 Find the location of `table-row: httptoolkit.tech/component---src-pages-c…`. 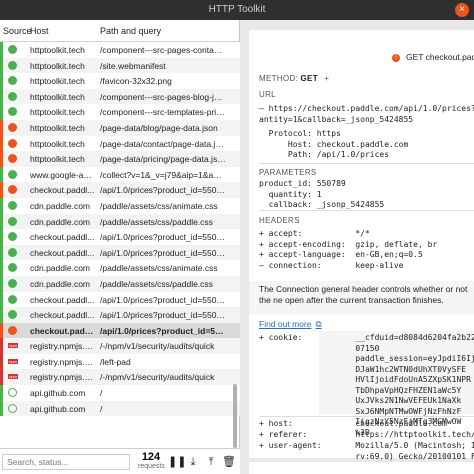

table-row: httptoolkit.tech/component---src-pages-c… is located at coordinates (120, 50).